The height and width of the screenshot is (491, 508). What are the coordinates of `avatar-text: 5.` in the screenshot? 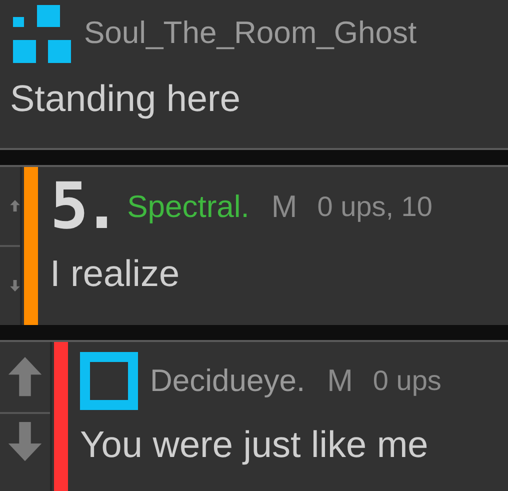 It's located at (83, 207).